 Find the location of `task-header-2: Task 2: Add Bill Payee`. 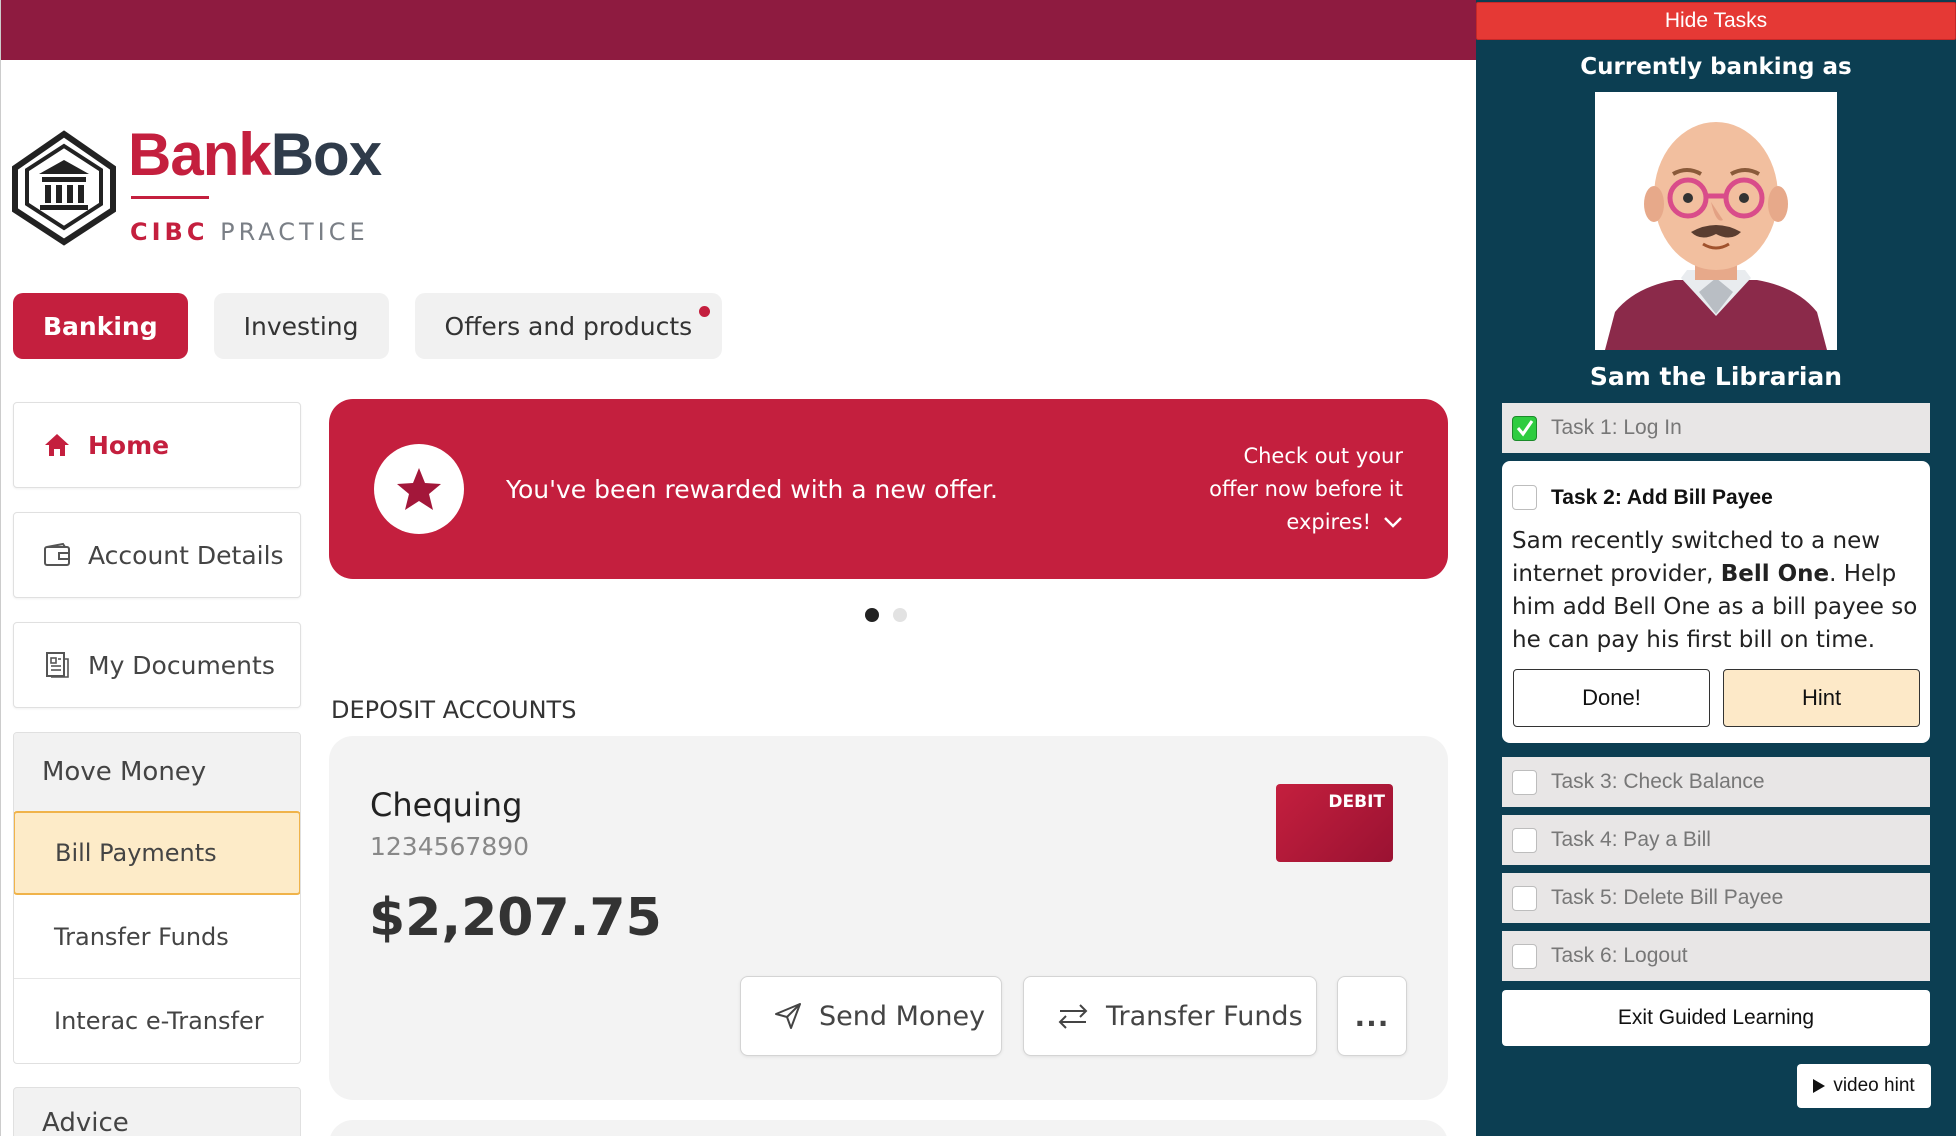

task-header-2: Task 2: Add Bill Payee is located at coordinates (1642, 497).